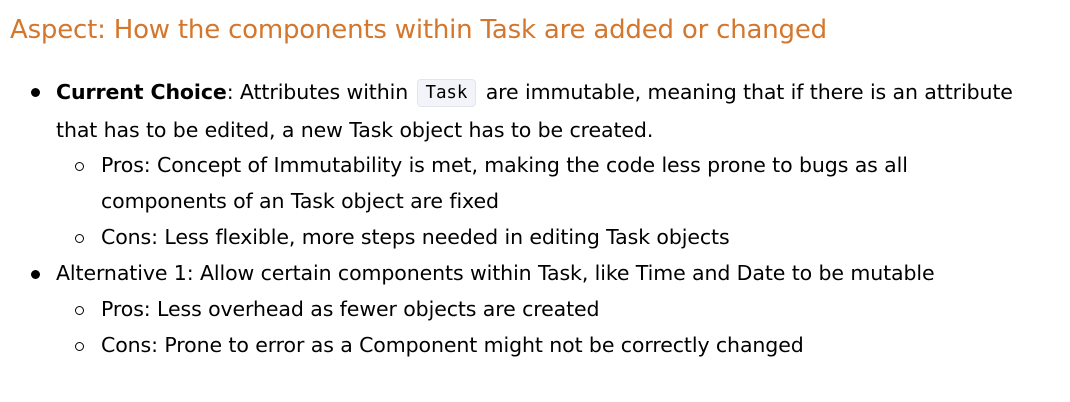 The width and height of the screenshot is (1070, 402). I want to click on current-choice-label: Current Choice, so click(141, 92).